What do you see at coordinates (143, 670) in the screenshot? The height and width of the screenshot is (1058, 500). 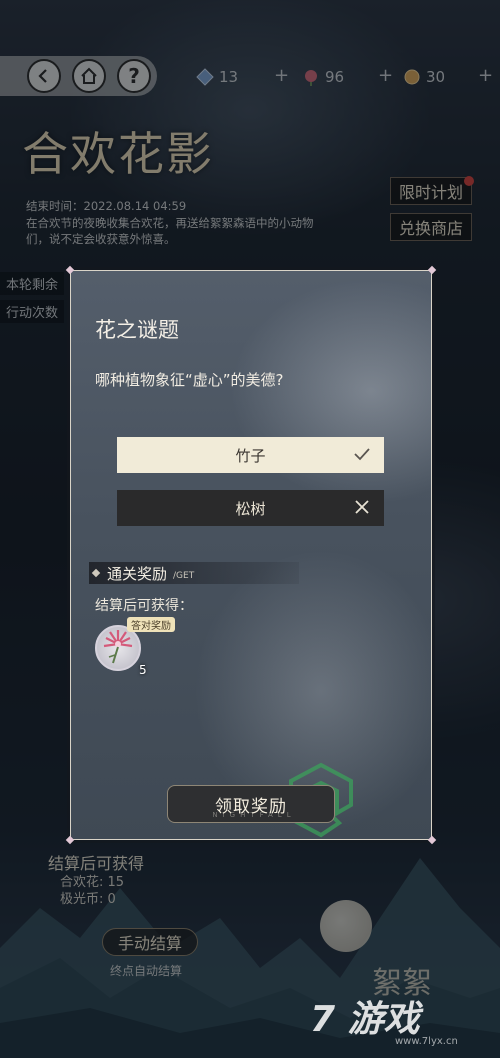 I see `reward-item-count: 5` at bounding box center [143, 670].